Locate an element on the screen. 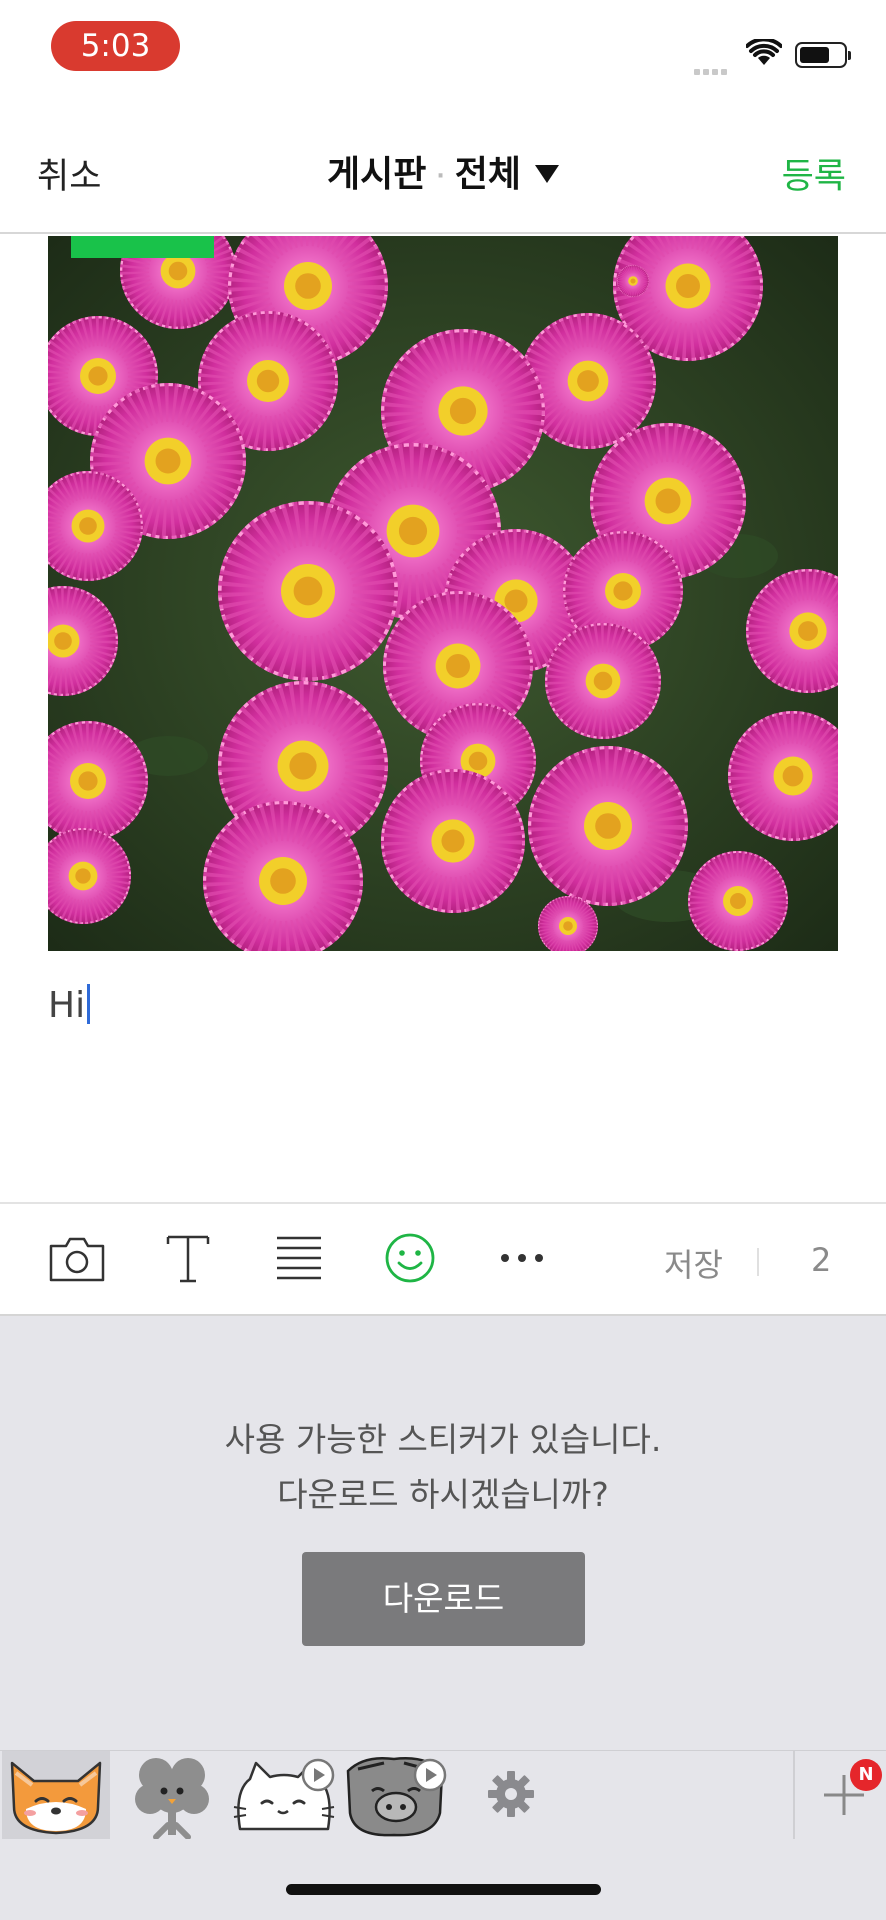 This screenshot has width=886, height=1920. sticker-tab-fox is located at coordinates (56, 1795).